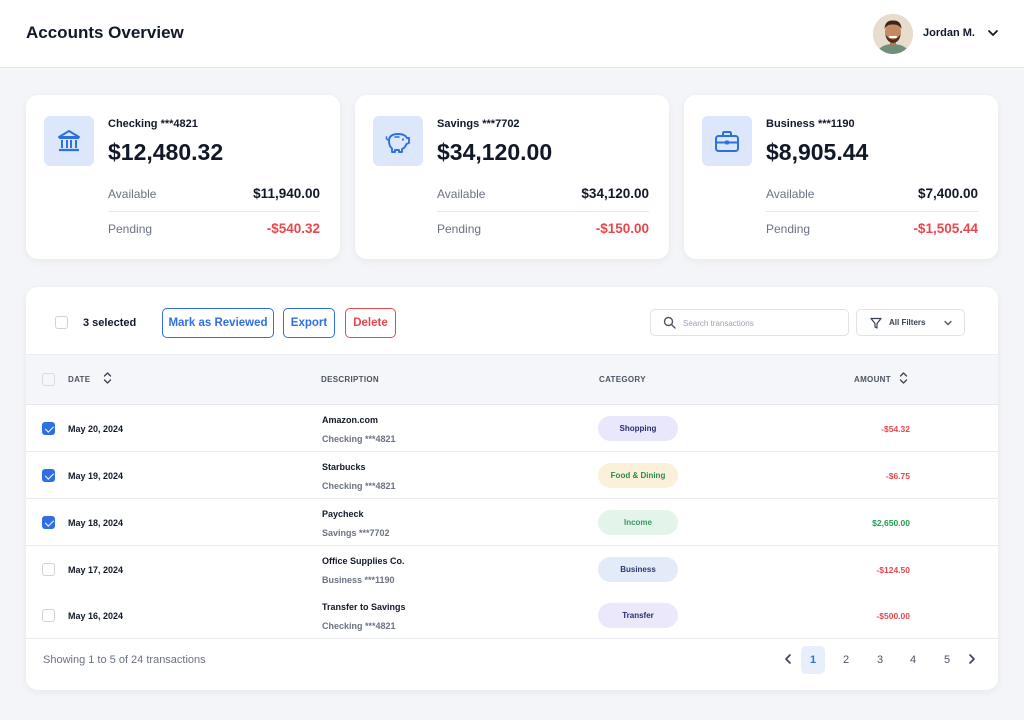  Describe the element at coordinates (96, 429) in the screenshot. I see `row-date: May 20, 2024` at that location.